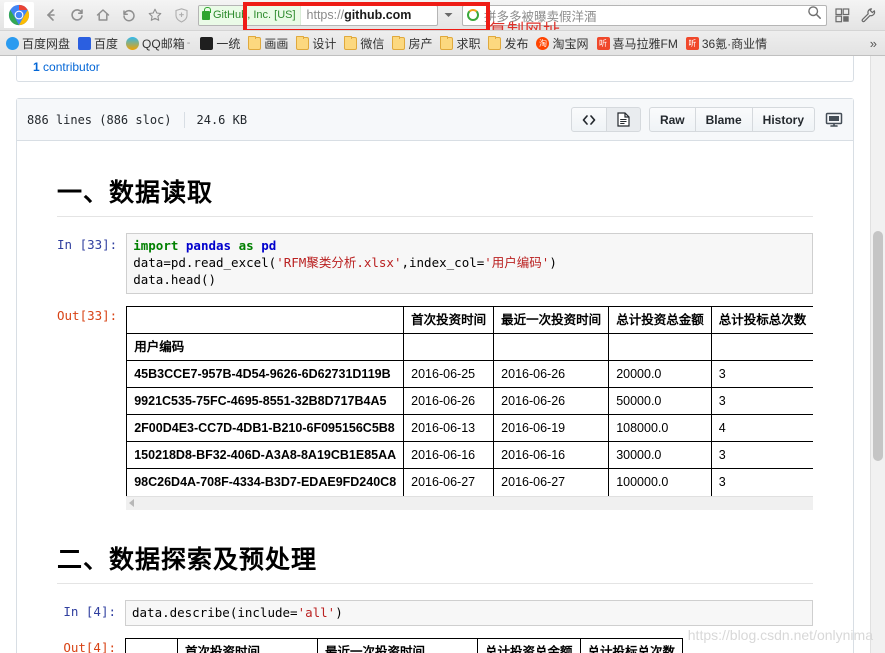 Image resolution: width=885 pixels, height=653 pixels. I want to click on url-host: github.com, so click(378, 15).